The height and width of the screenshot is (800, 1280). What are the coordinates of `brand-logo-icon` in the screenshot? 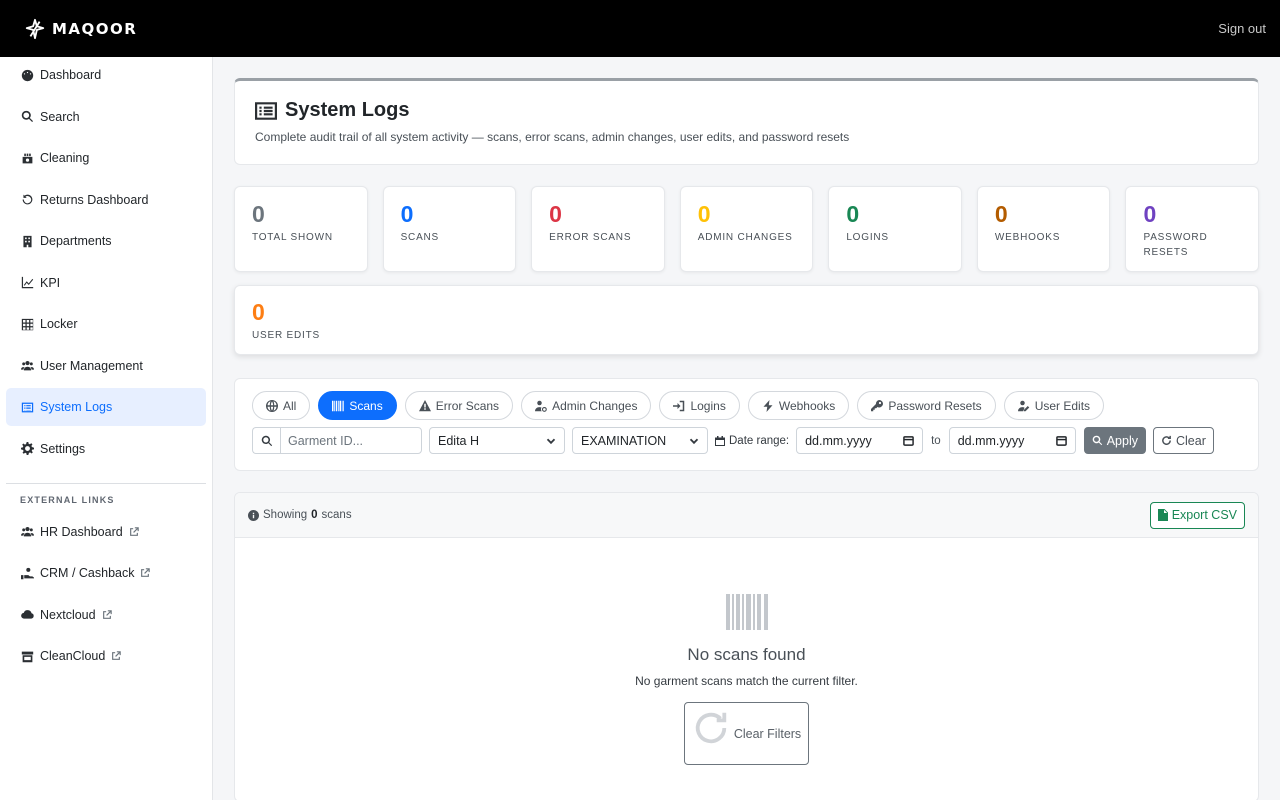 It's located at (35, 28).